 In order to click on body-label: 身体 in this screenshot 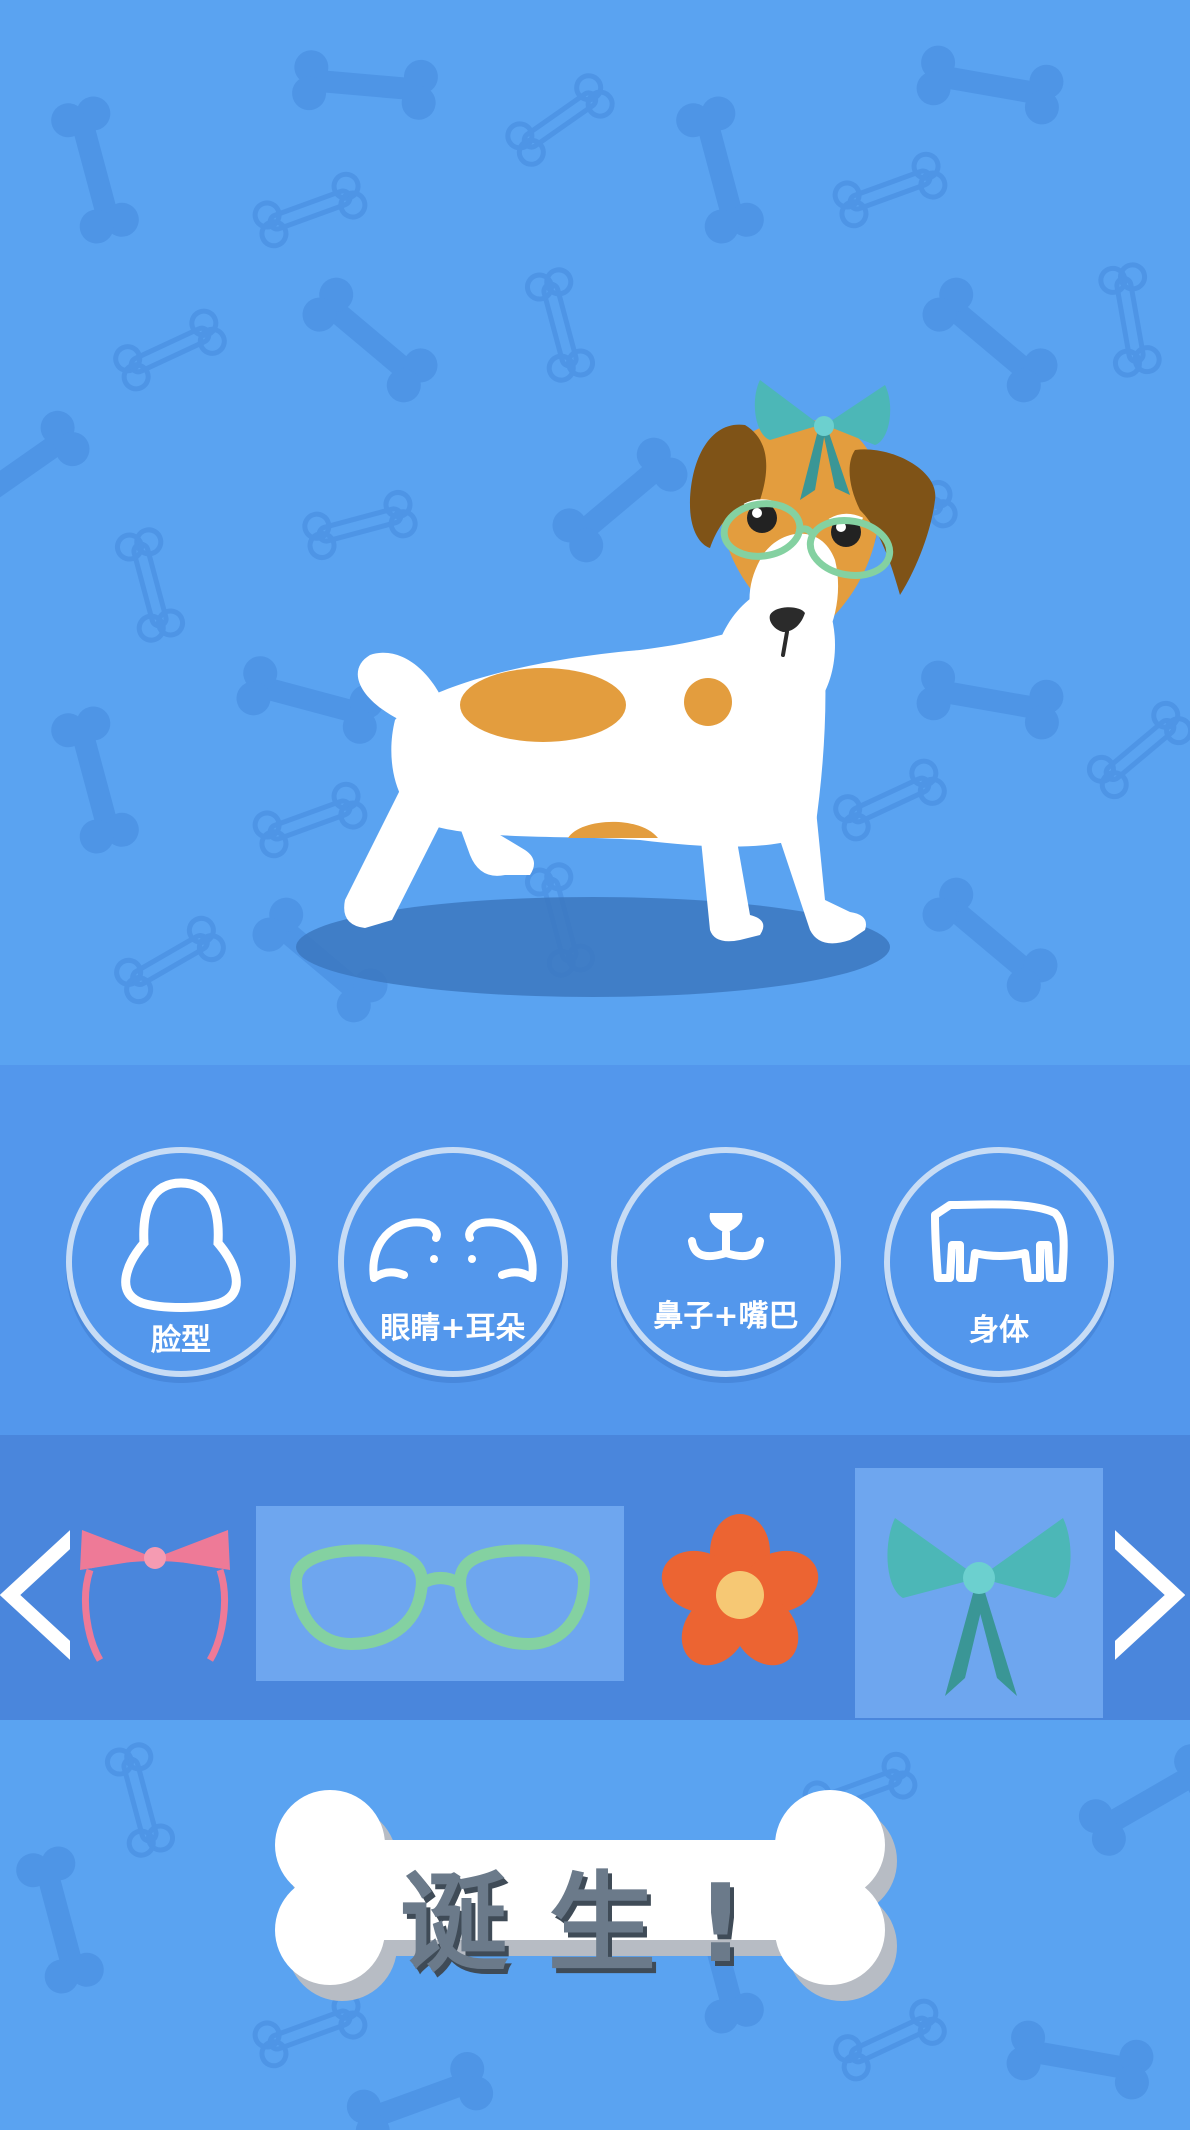, I will do `click(999, 1330)`.